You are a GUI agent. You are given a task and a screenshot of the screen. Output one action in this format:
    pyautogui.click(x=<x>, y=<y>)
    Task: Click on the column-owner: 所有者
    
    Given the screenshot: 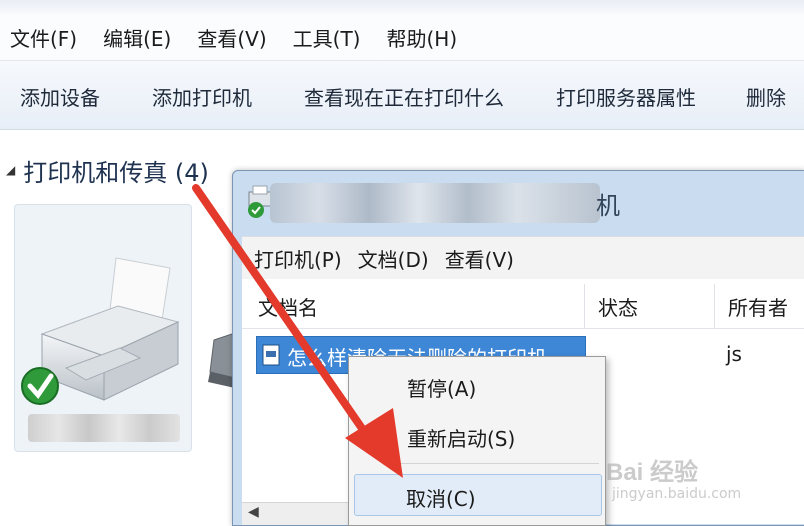 What is the action you would take?
    pyautogui.click(x=758, y=306)
    